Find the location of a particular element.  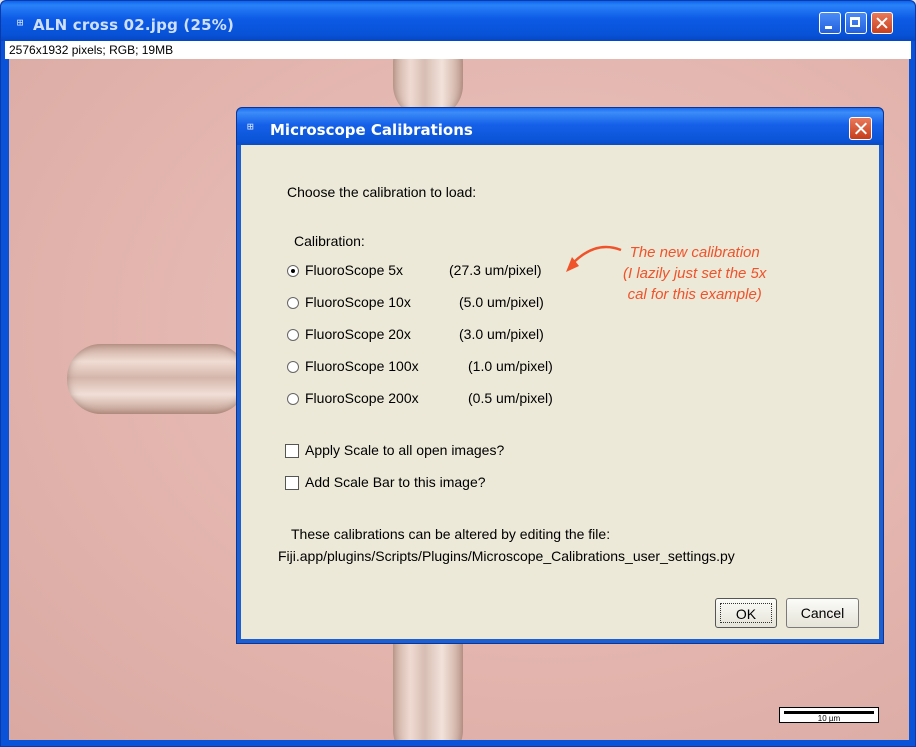

image-info-line: 2576x1932 pixels; RGB; 19MB is located at coordinates (458, 50).